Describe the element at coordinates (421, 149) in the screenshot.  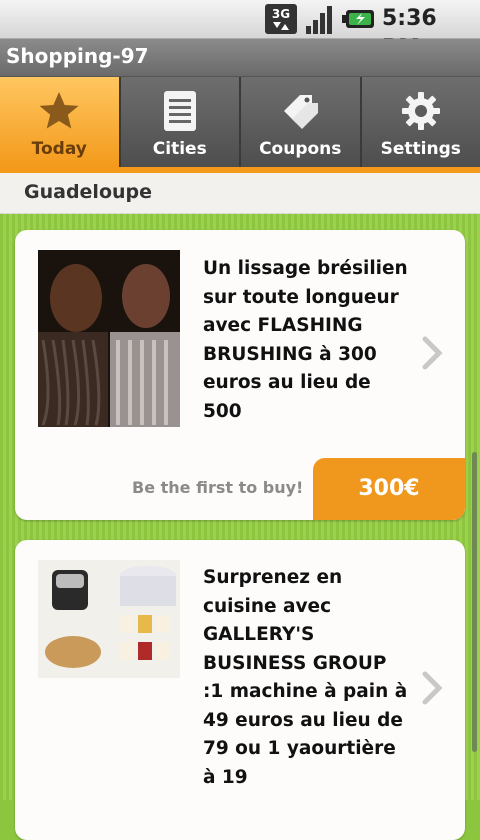
I see `tab-label: Settings` at that location.